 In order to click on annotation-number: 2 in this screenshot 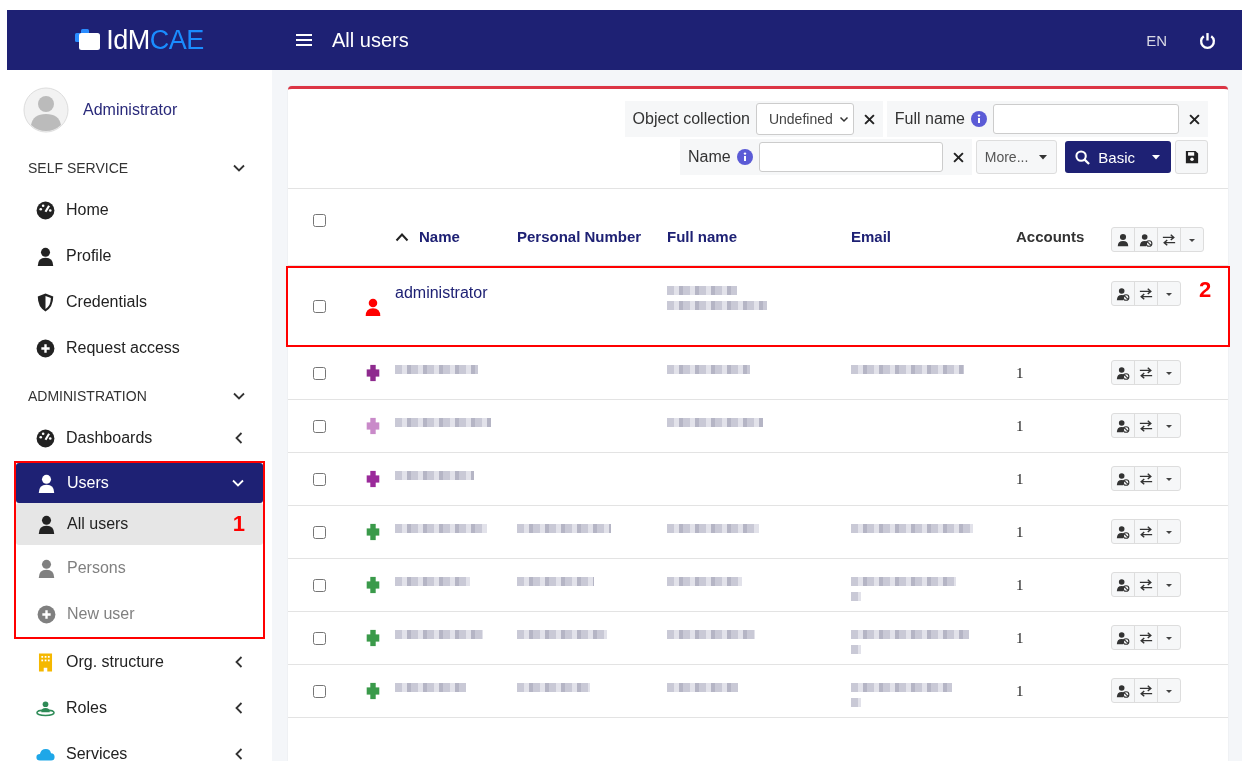, I will do `click(1205, 290)`.